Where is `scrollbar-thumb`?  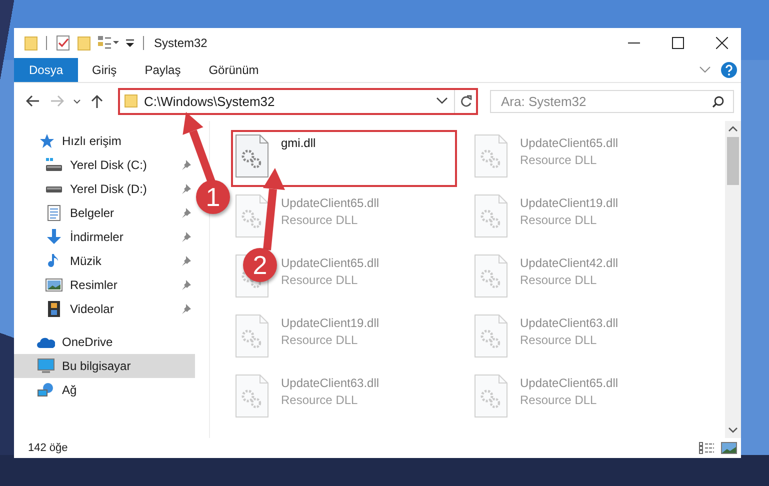
scrollbar-thumb is located at coordinates (733, 161).